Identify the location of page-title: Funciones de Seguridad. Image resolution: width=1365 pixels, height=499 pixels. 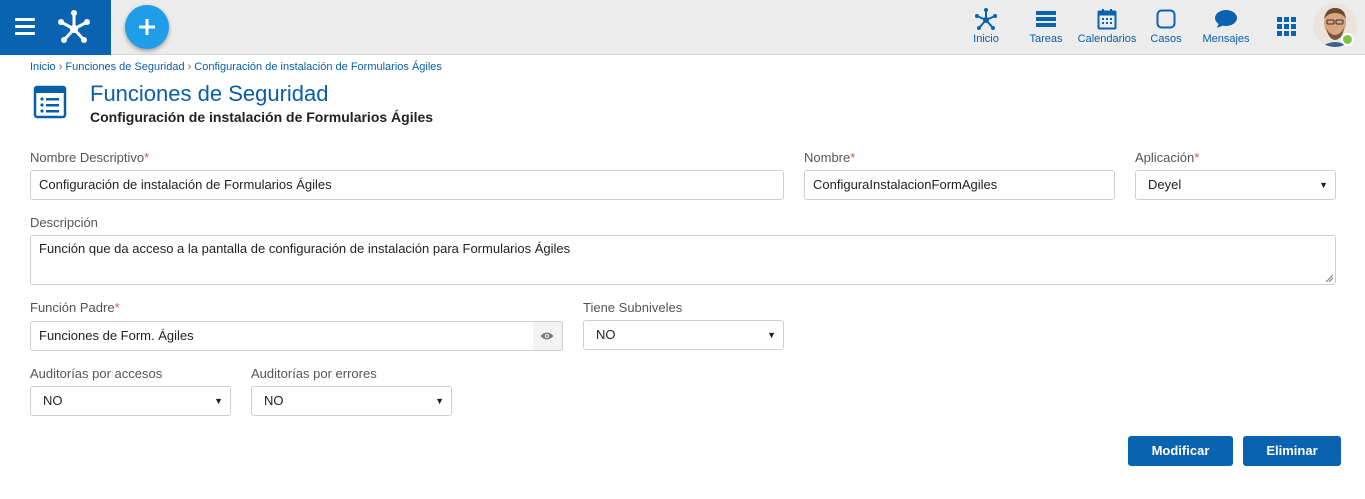
(209, 93).